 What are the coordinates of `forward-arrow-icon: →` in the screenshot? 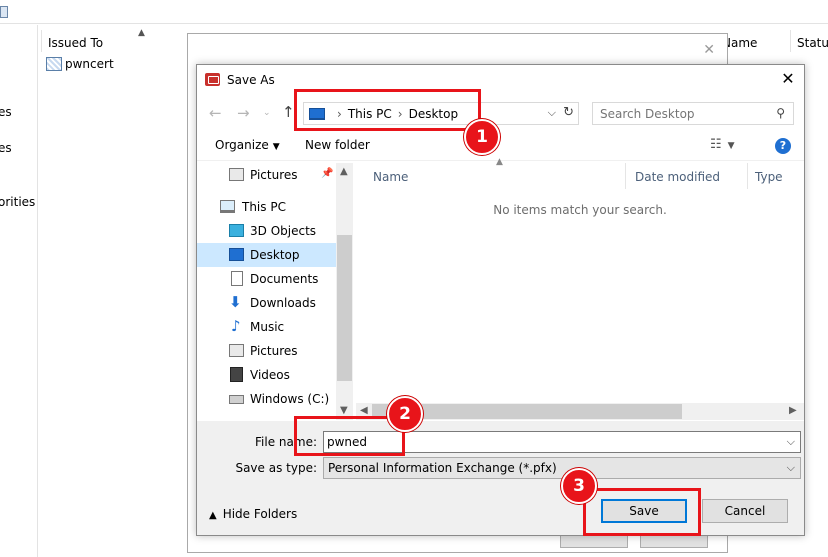 It's located at (243, 113).